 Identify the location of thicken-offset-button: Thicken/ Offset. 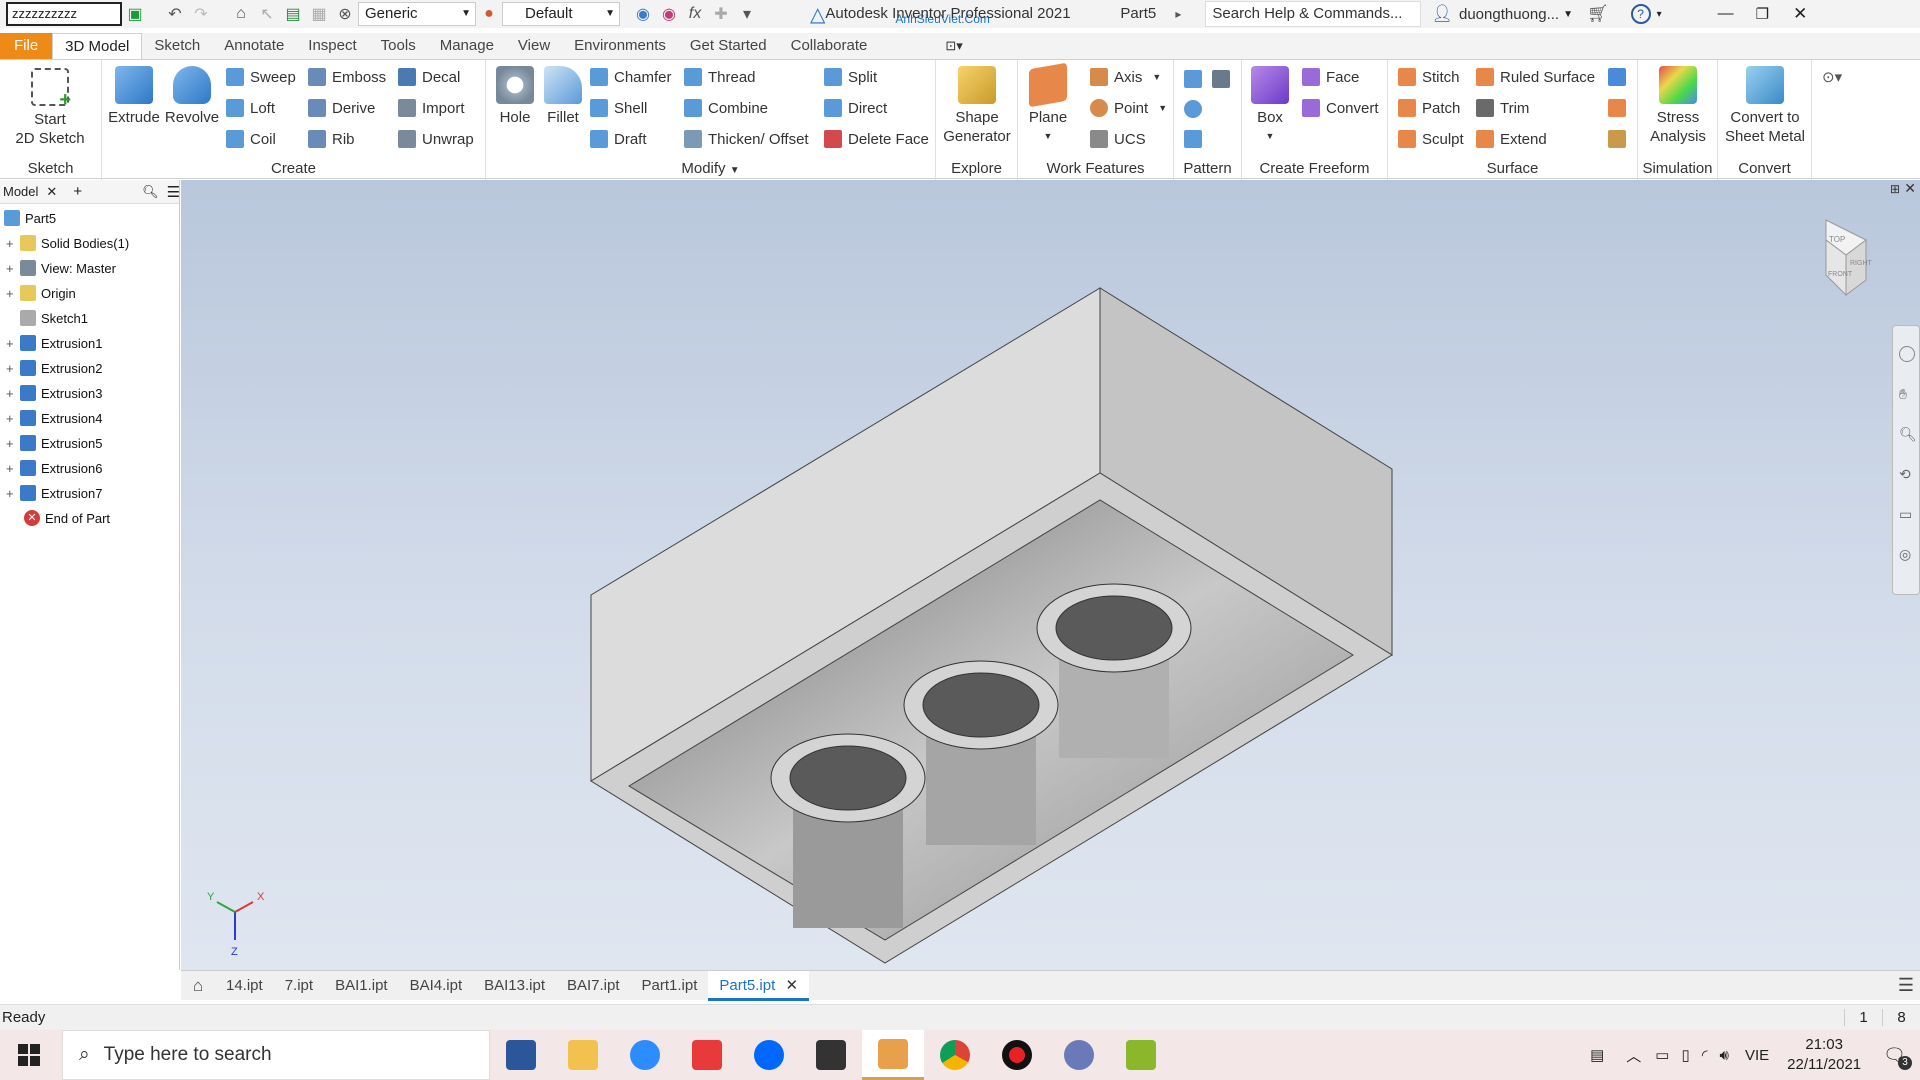
(746, 139).